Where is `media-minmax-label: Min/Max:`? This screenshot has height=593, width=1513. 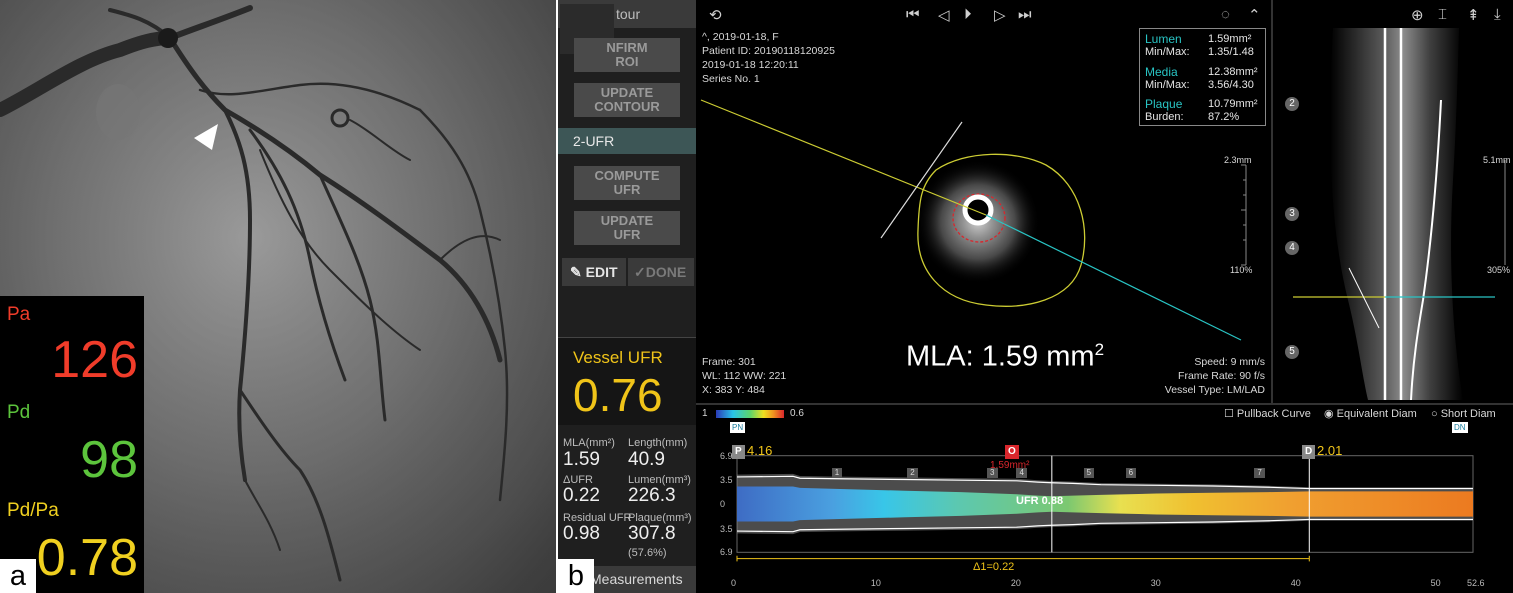 media-minmax-label: Min/Max: is located at coordinates (1167, 85).